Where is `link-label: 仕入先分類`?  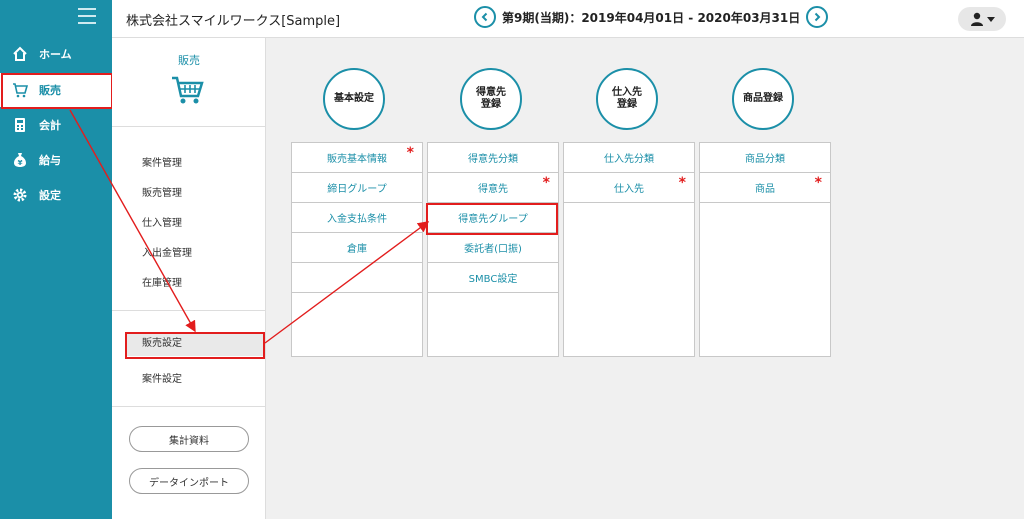 link-label: 仕入先分類 is located at coordinates (629, 159).